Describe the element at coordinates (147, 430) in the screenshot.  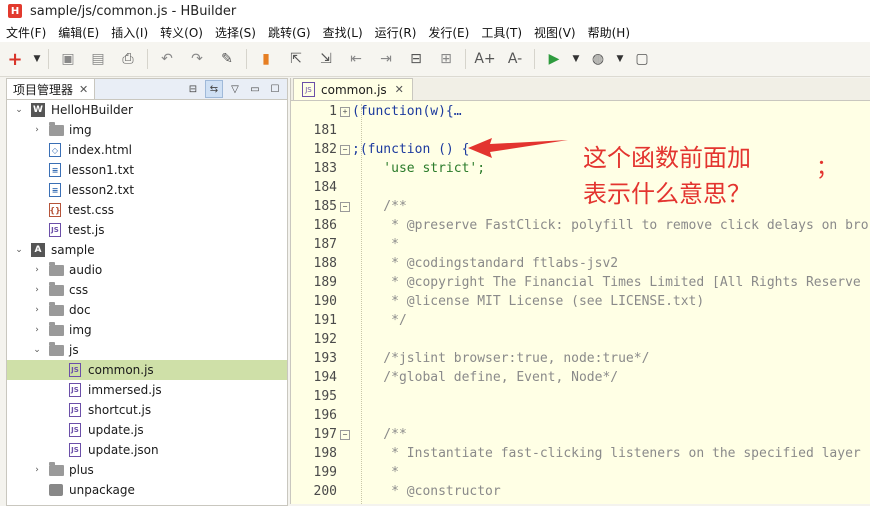
I see `tree-item: JS update.js` at that location.